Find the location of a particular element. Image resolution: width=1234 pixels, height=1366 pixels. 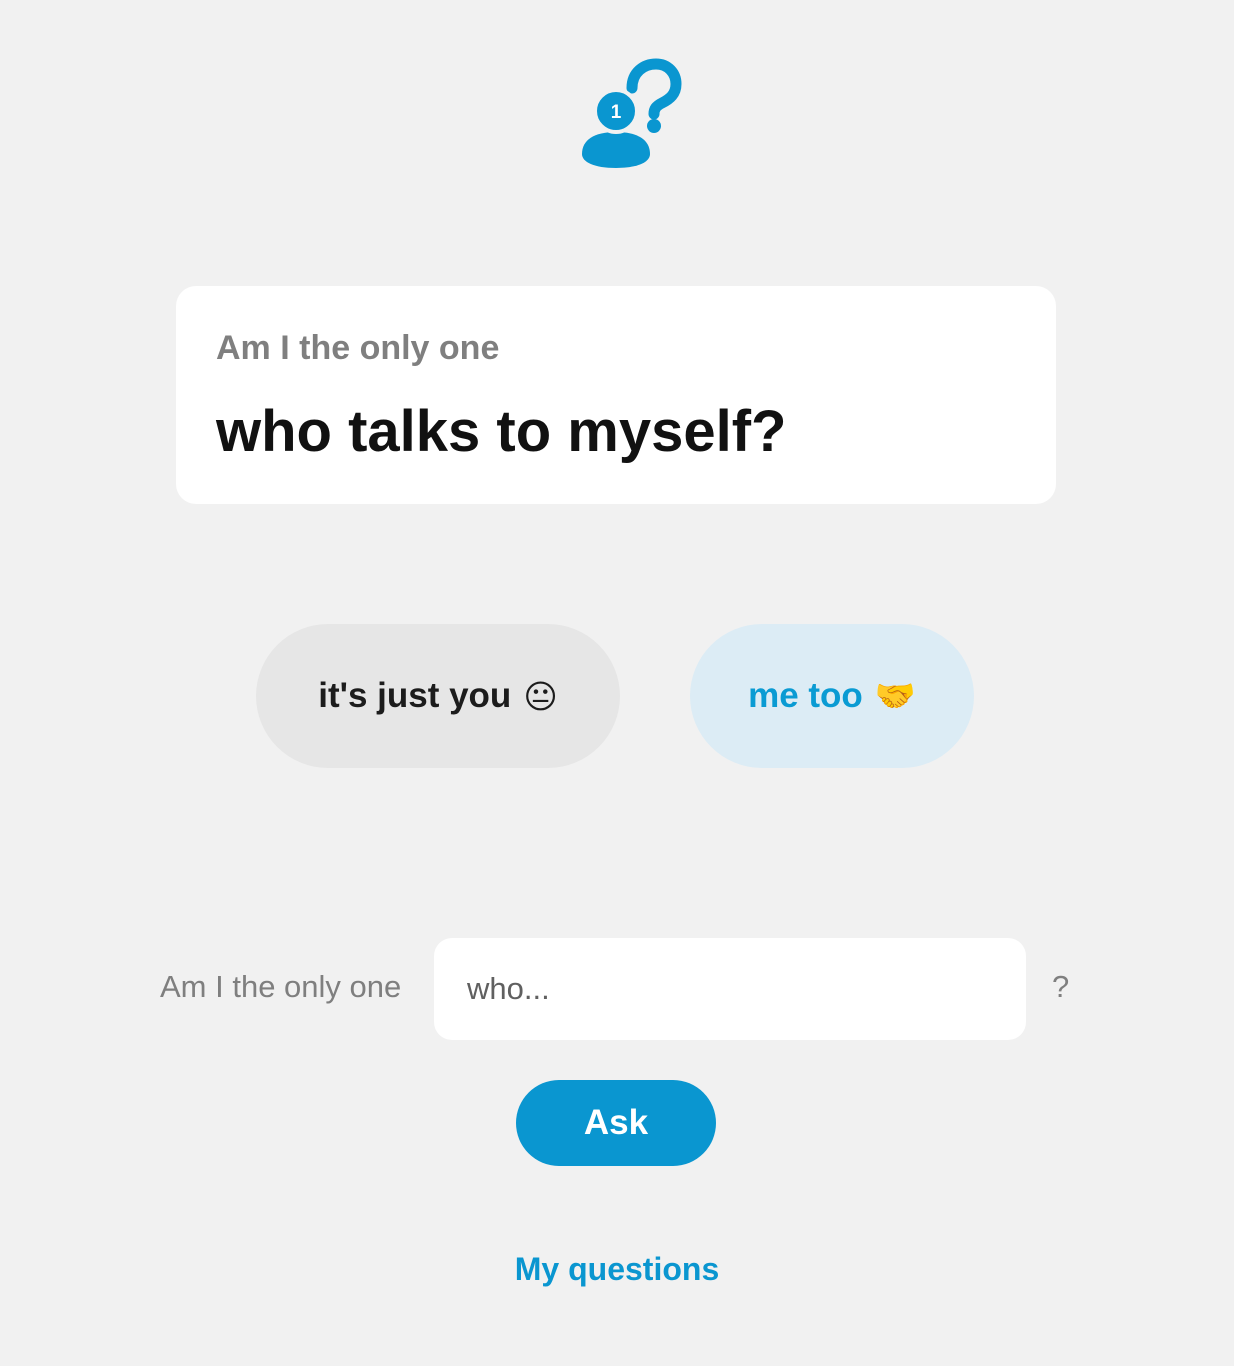

handshake-icon: 🤝 is located at coordinates (895, 695).